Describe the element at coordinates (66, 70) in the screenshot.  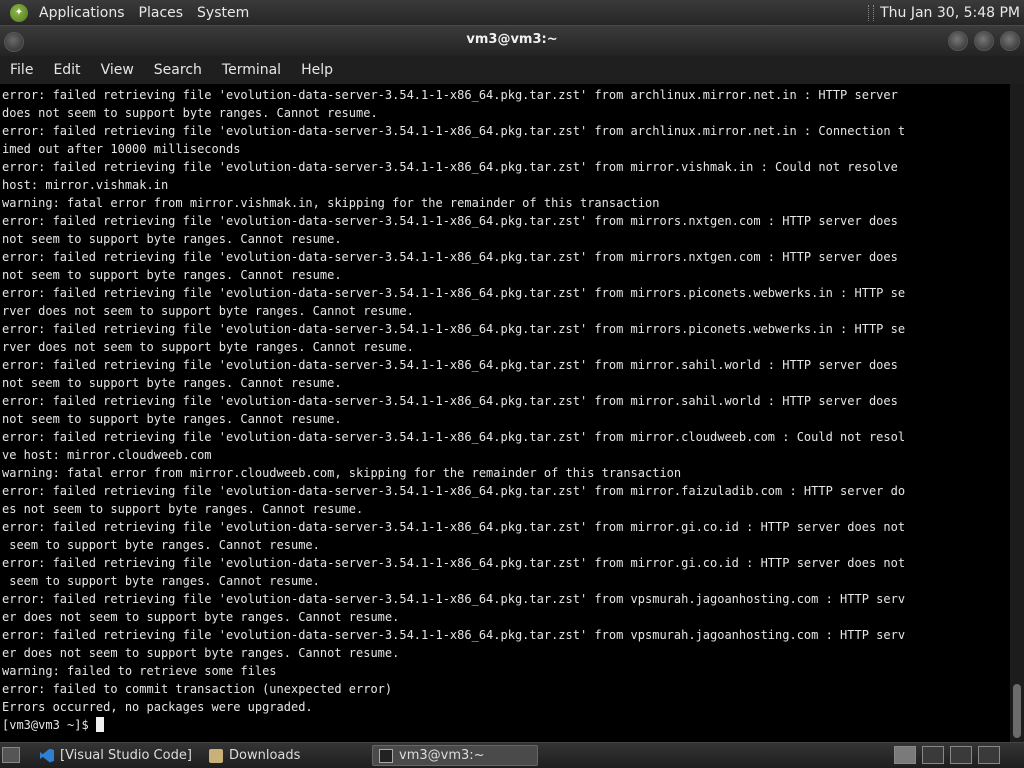
I see `menu-edit: Edit` at that location.